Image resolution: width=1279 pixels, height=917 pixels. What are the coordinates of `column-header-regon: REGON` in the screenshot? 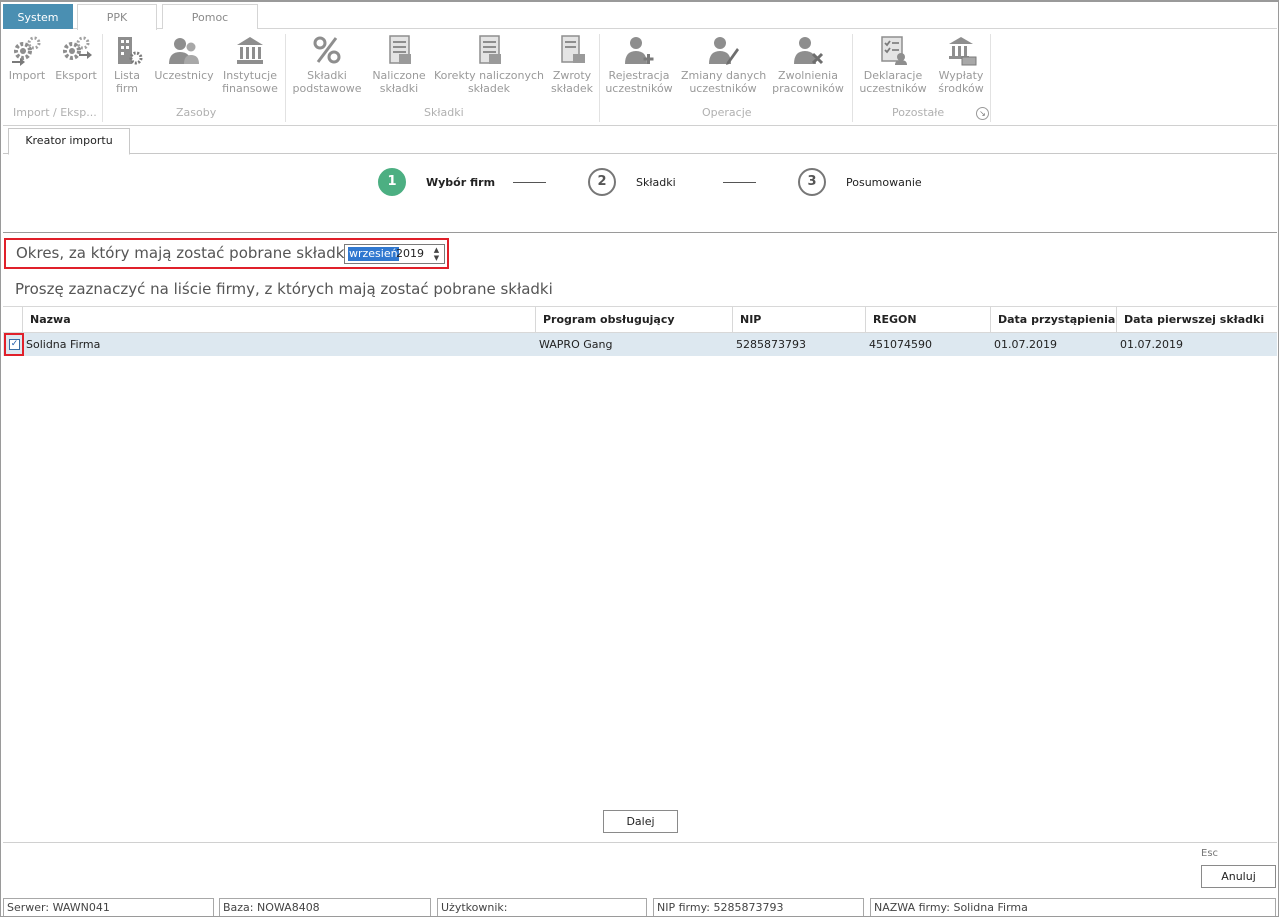 It's located at (927, 320).